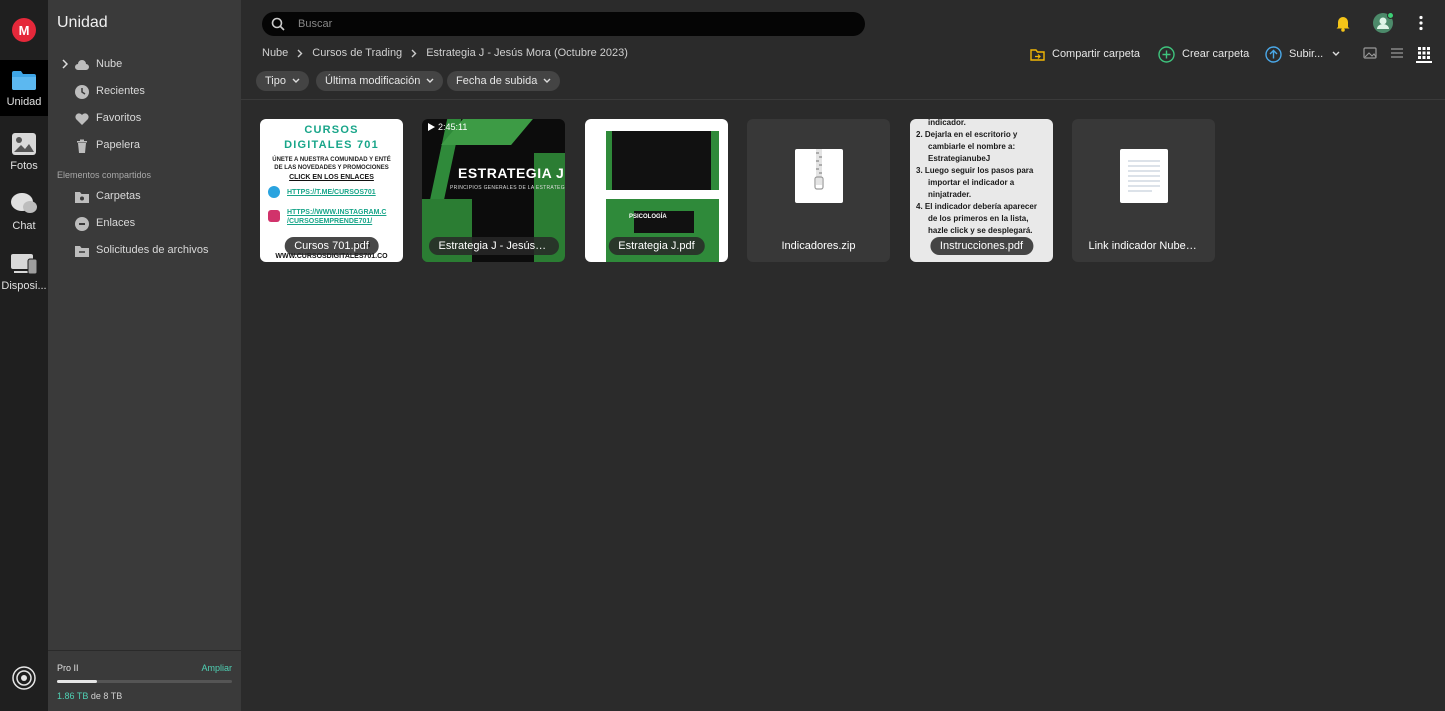 The image size is (1445, 711). I want to click on rail-label: Fotos, so click(24, 166).